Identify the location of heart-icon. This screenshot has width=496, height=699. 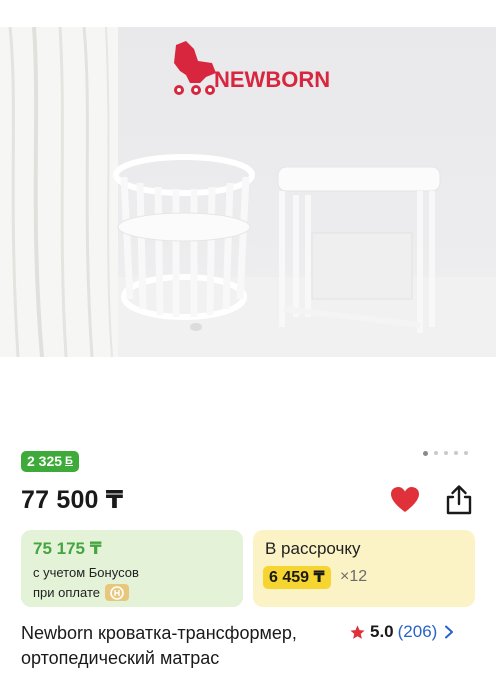
(405, 500).